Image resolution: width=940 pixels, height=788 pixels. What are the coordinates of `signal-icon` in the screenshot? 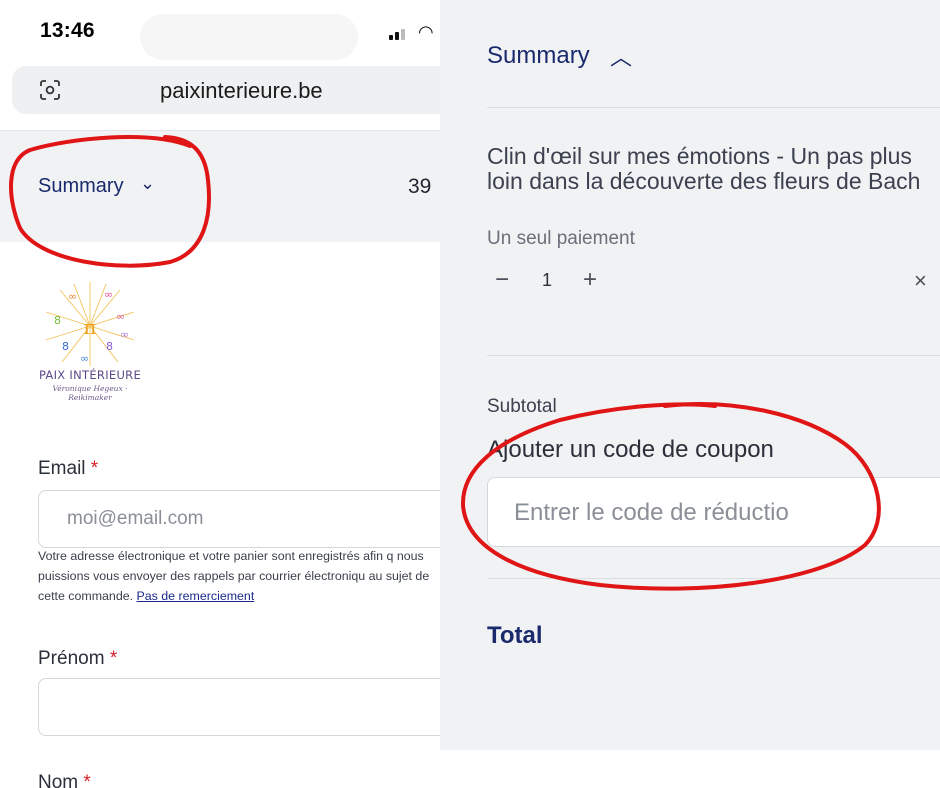 It's located at (401, 33).